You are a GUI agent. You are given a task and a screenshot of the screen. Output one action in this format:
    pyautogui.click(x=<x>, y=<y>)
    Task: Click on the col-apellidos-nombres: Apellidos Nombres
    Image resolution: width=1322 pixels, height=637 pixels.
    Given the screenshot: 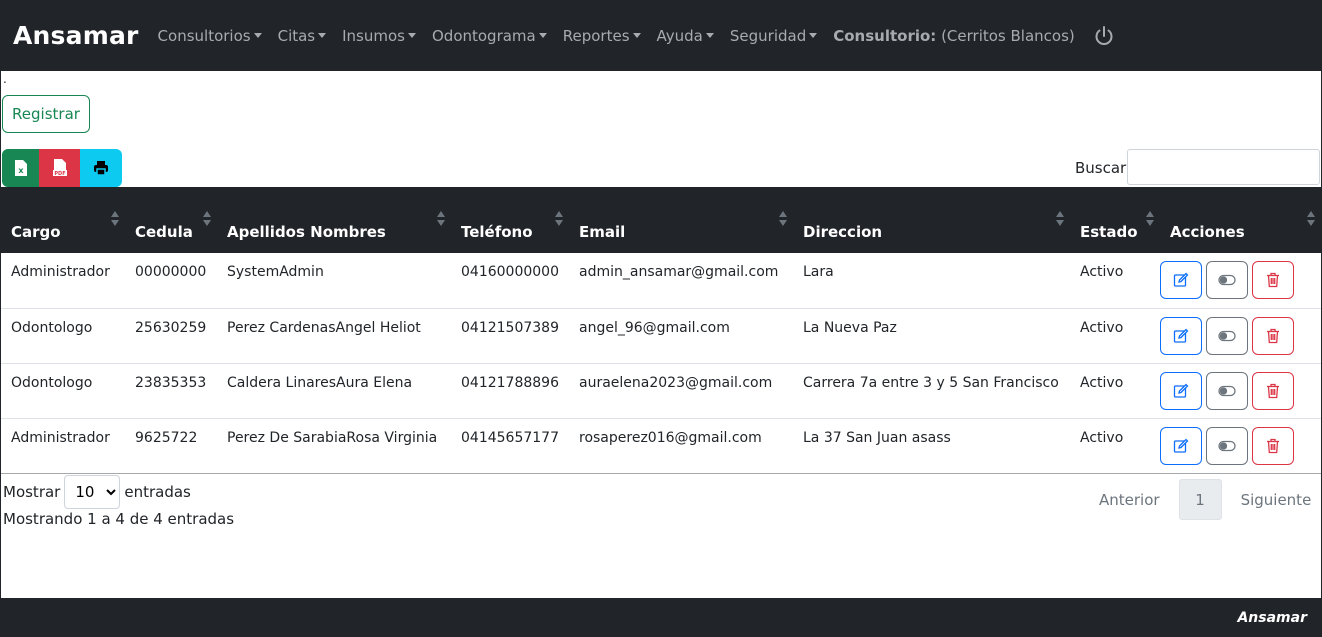 What is the action you would take?
    pyautogui.click(x=334, y=220)
    